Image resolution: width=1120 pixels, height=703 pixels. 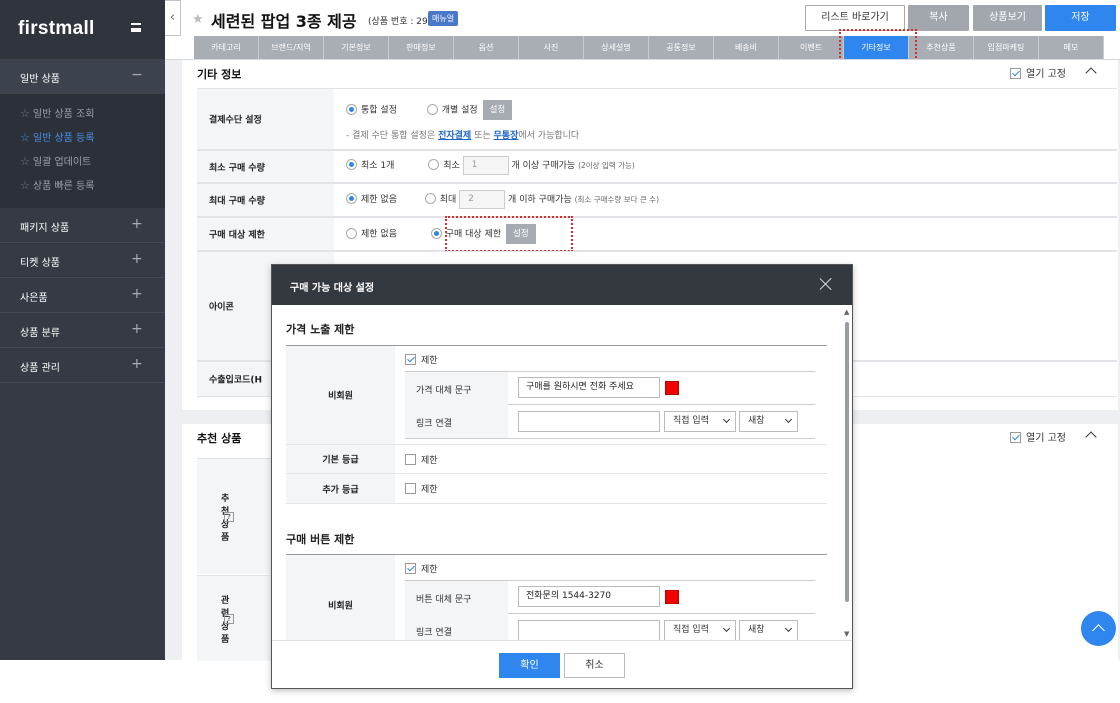 What do you see at coordinates (846, 634) in the screenshot?
I see `scroll-down-arrow-icon: ▼` at bounding box center [846, 634].